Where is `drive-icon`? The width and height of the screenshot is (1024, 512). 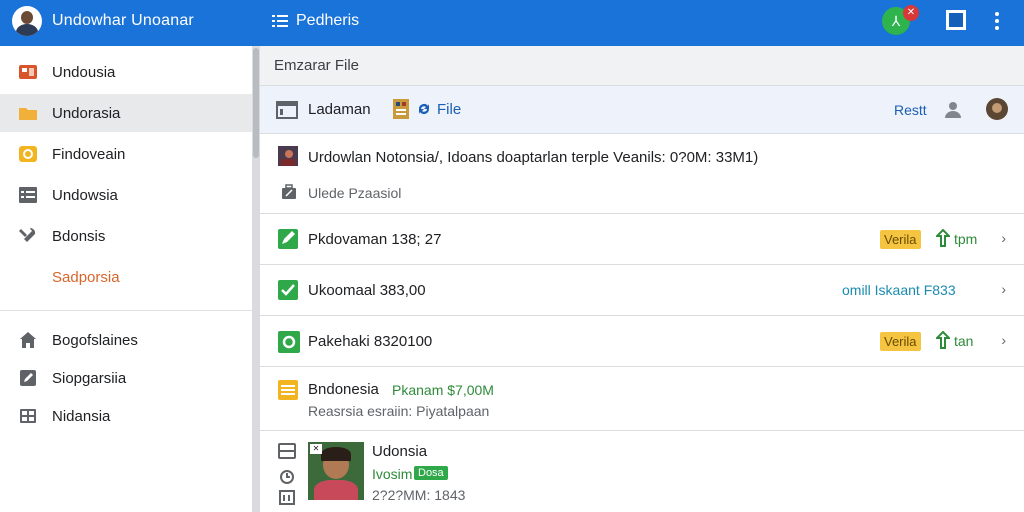
drive-icon is located at coordinates (287, 451).